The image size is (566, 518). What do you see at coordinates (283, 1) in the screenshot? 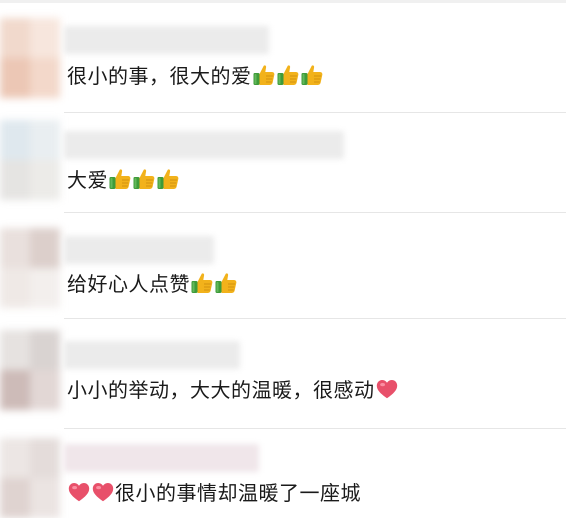
I see `top-edge` at bounding box center [283, 1].